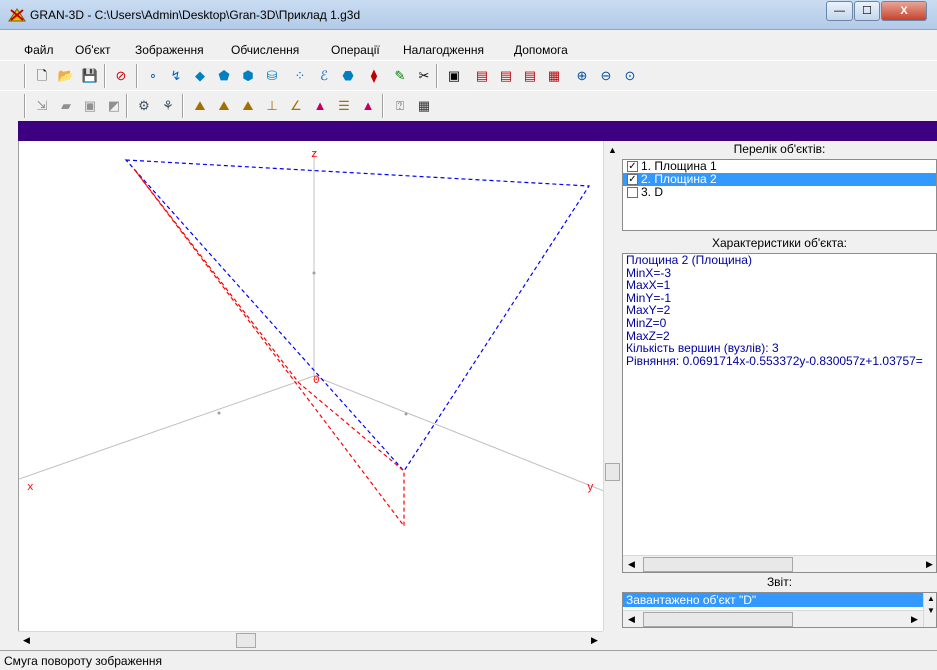 The image size is (937, 670). What do you see at coordinates (779, 245) in the screenshot?
I see `props-title: Характеристики об'єкта:` at bounding box center [779, 245].